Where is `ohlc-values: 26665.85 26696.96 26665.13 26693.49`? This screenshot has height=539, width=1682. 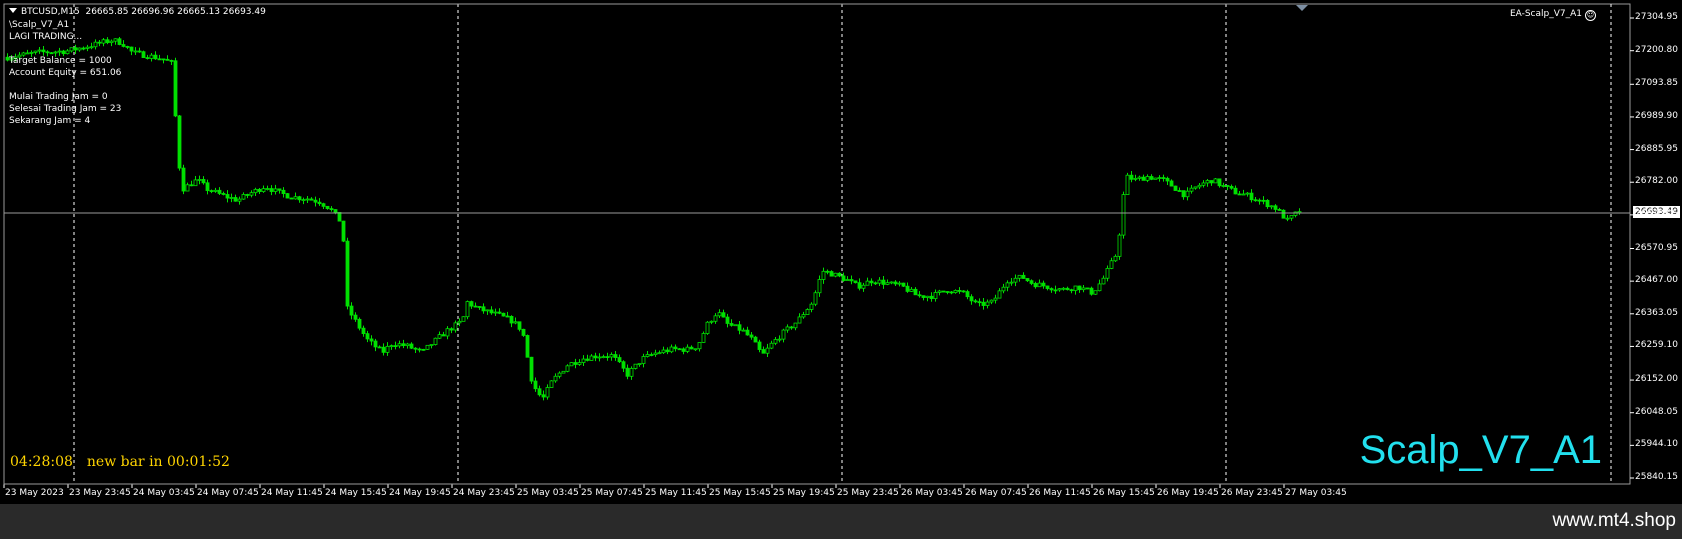
ohlc-values: 26665.85 26696.96 26665.13 26693.49 is located at coordinates (175, 12).